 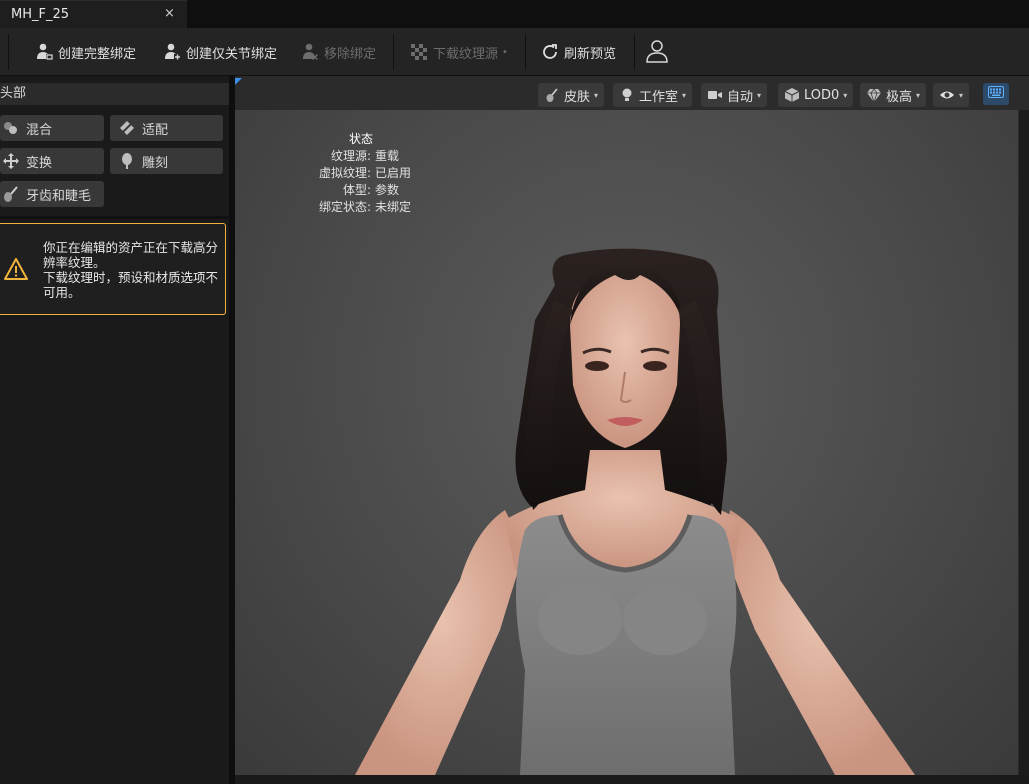 What do you see at coordinates (115, 217) in the screenshot?
I see `panel-divider` at bounding box center [115, 217].